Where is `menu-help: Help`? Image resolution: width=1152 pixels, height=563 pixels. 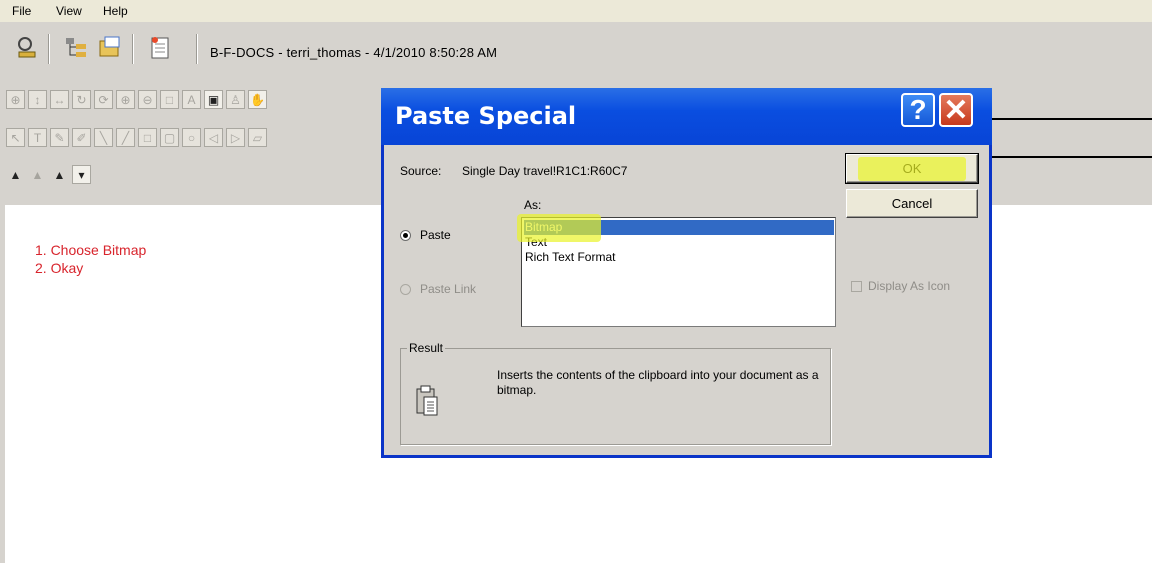
menu-help: Help is located at coordinates (115, 11).